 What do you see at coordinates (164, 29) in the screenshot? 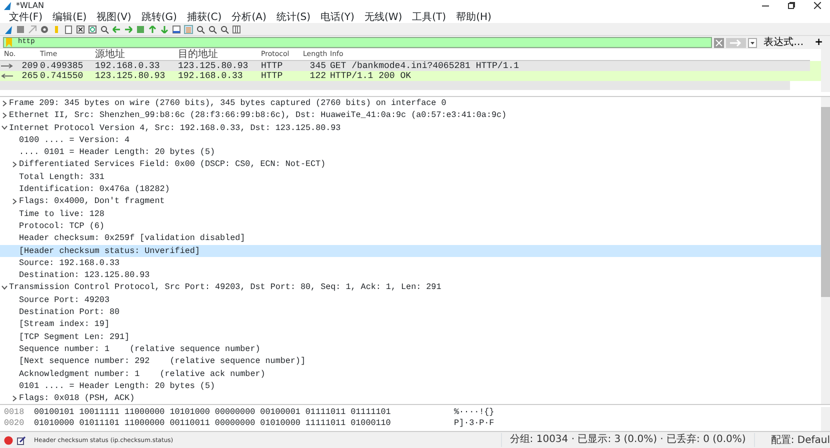
I see `arrow-down-icon` at bounding box center [164, 29].